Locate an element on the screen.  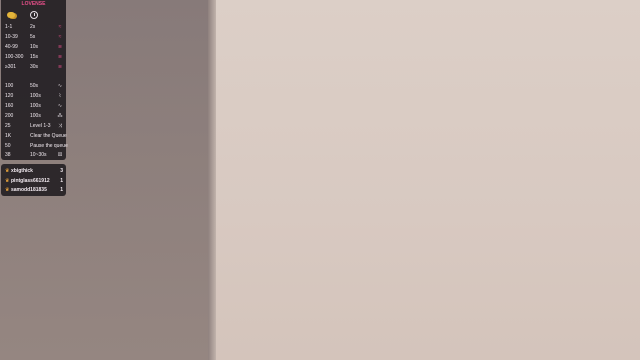
special-command-row: 1K Clear the Queue is located at coordinates (36, 137).